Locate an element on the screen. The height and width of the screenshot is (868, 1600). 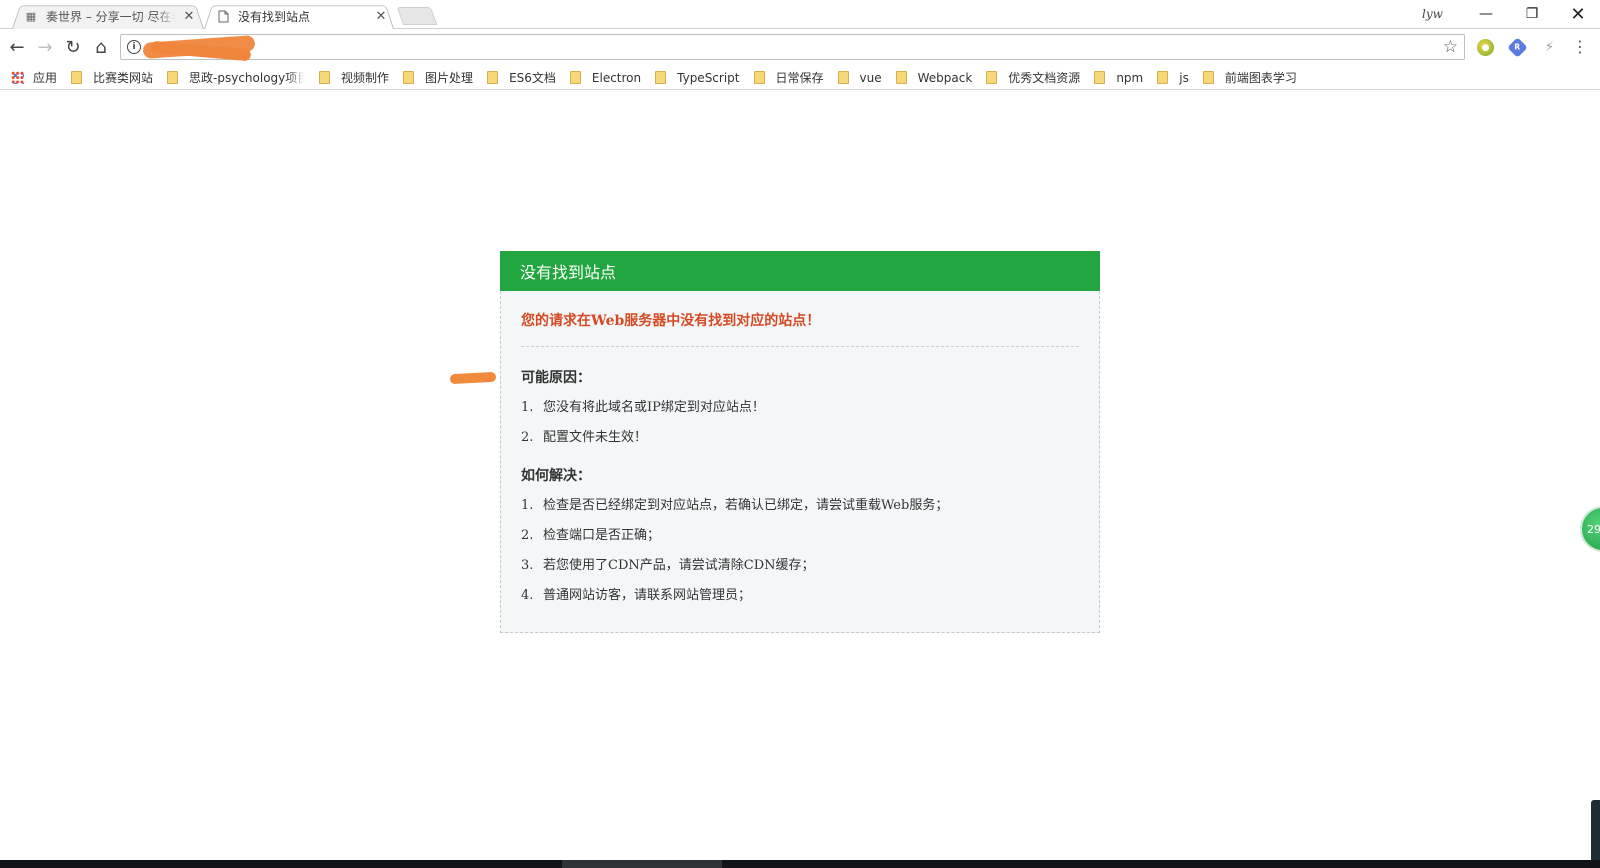
list-text: 检查端口是否正确； is located at coordinates (602, 535).